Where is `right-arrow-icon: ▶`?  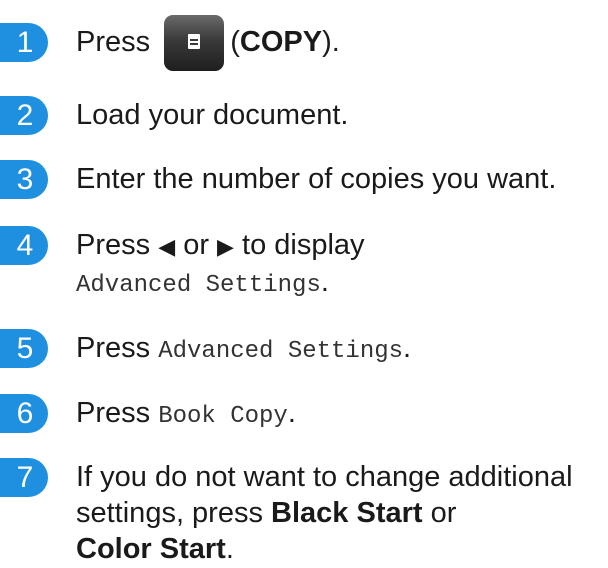 right-arrow-icon: ▶ is located at coordinates (225, 246).